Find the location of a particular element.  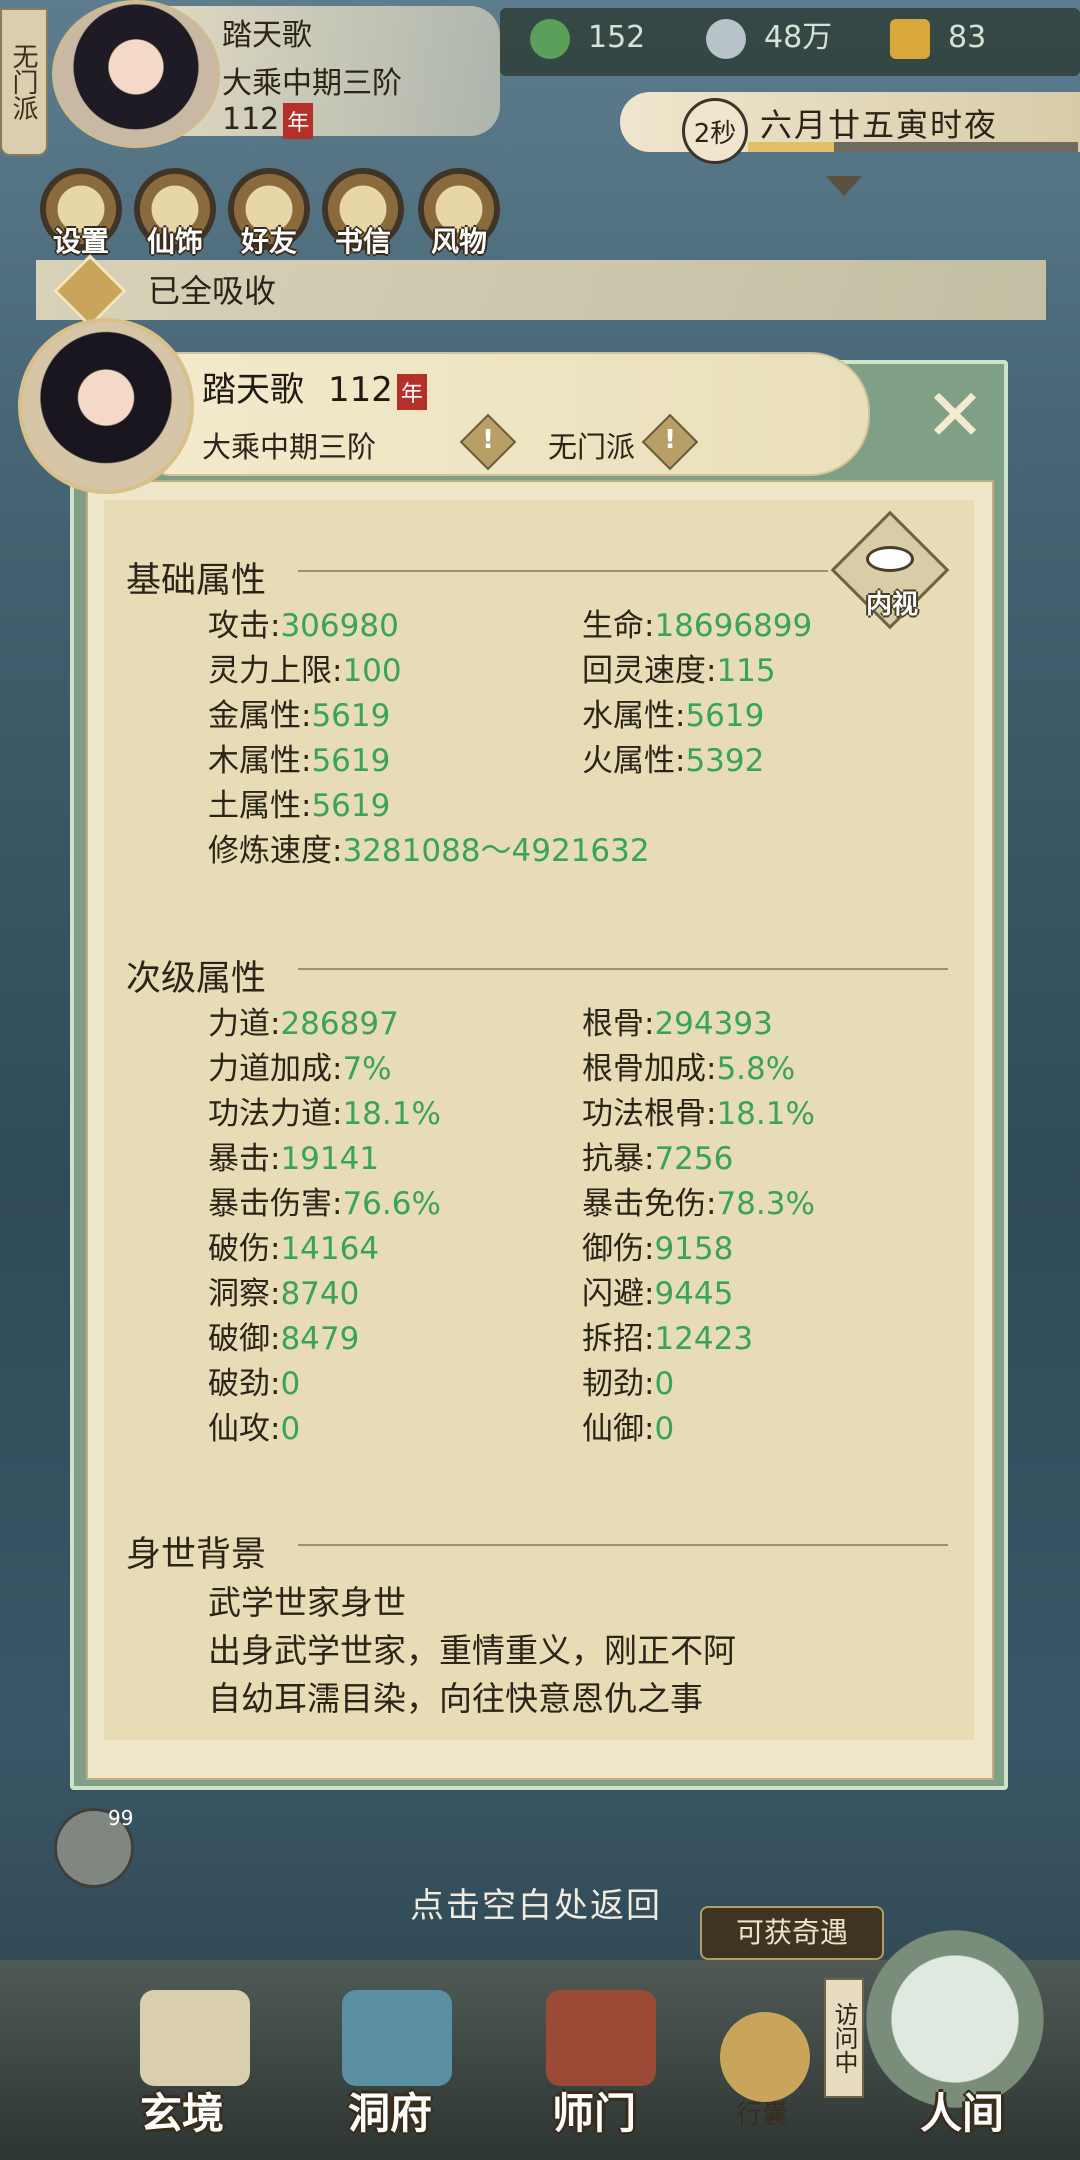

attr-break-defense: 破御:8479 is located at coordinates (284, 1339).